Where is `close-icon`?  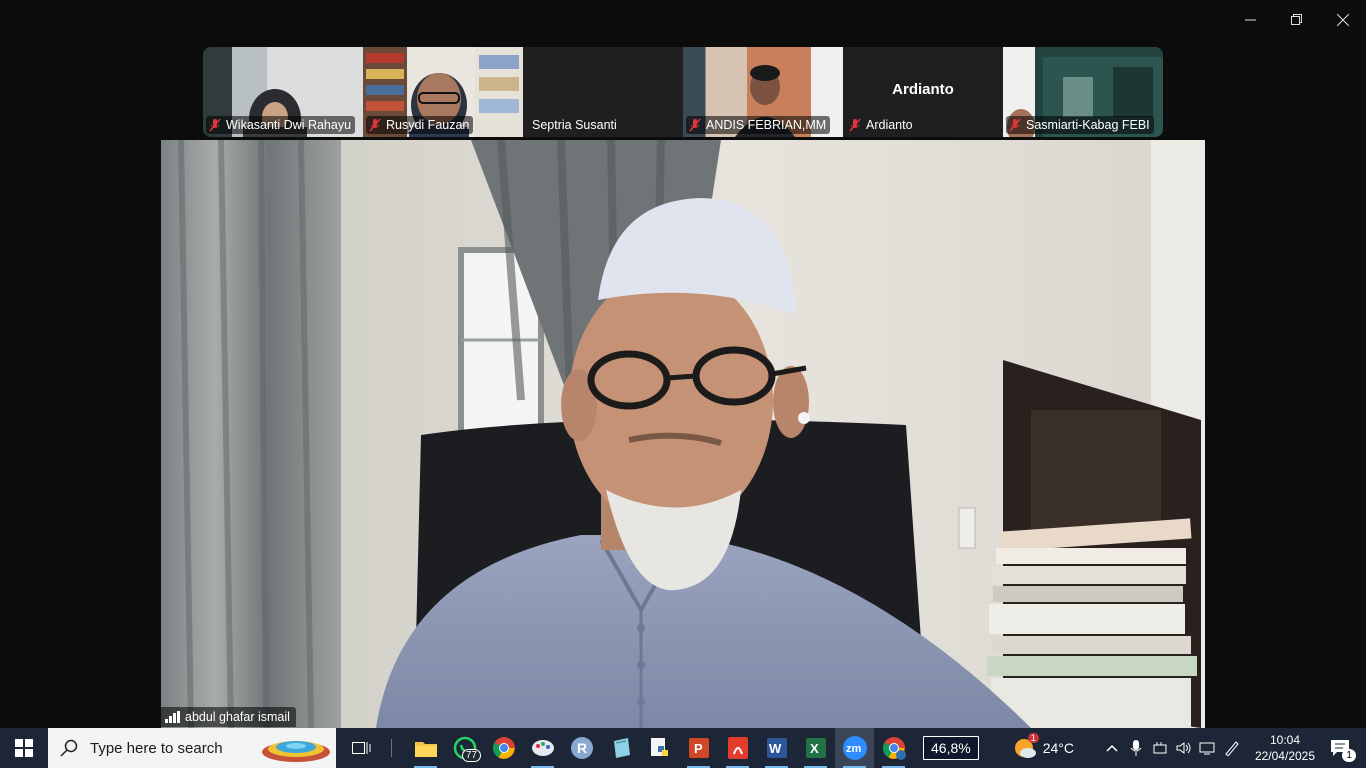 close-icon is located at coordinates (1343, 20).